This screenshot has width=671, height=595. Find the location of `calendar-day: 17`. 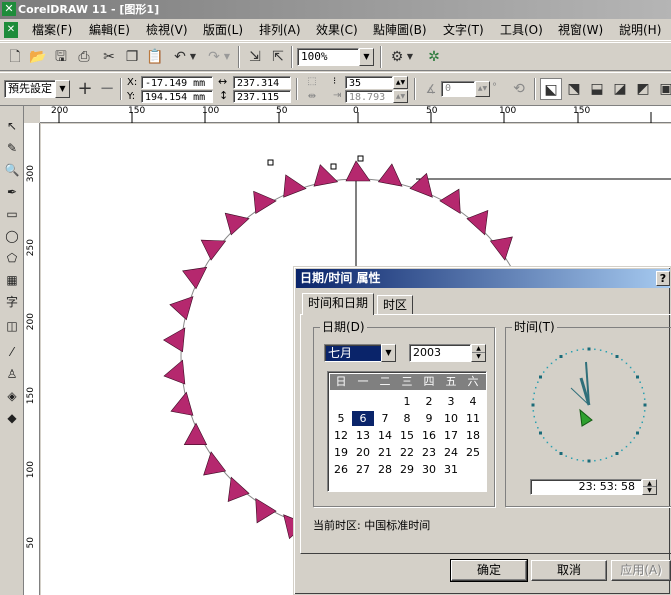

calendar-day: 17 is located at coordinates (451, 435).